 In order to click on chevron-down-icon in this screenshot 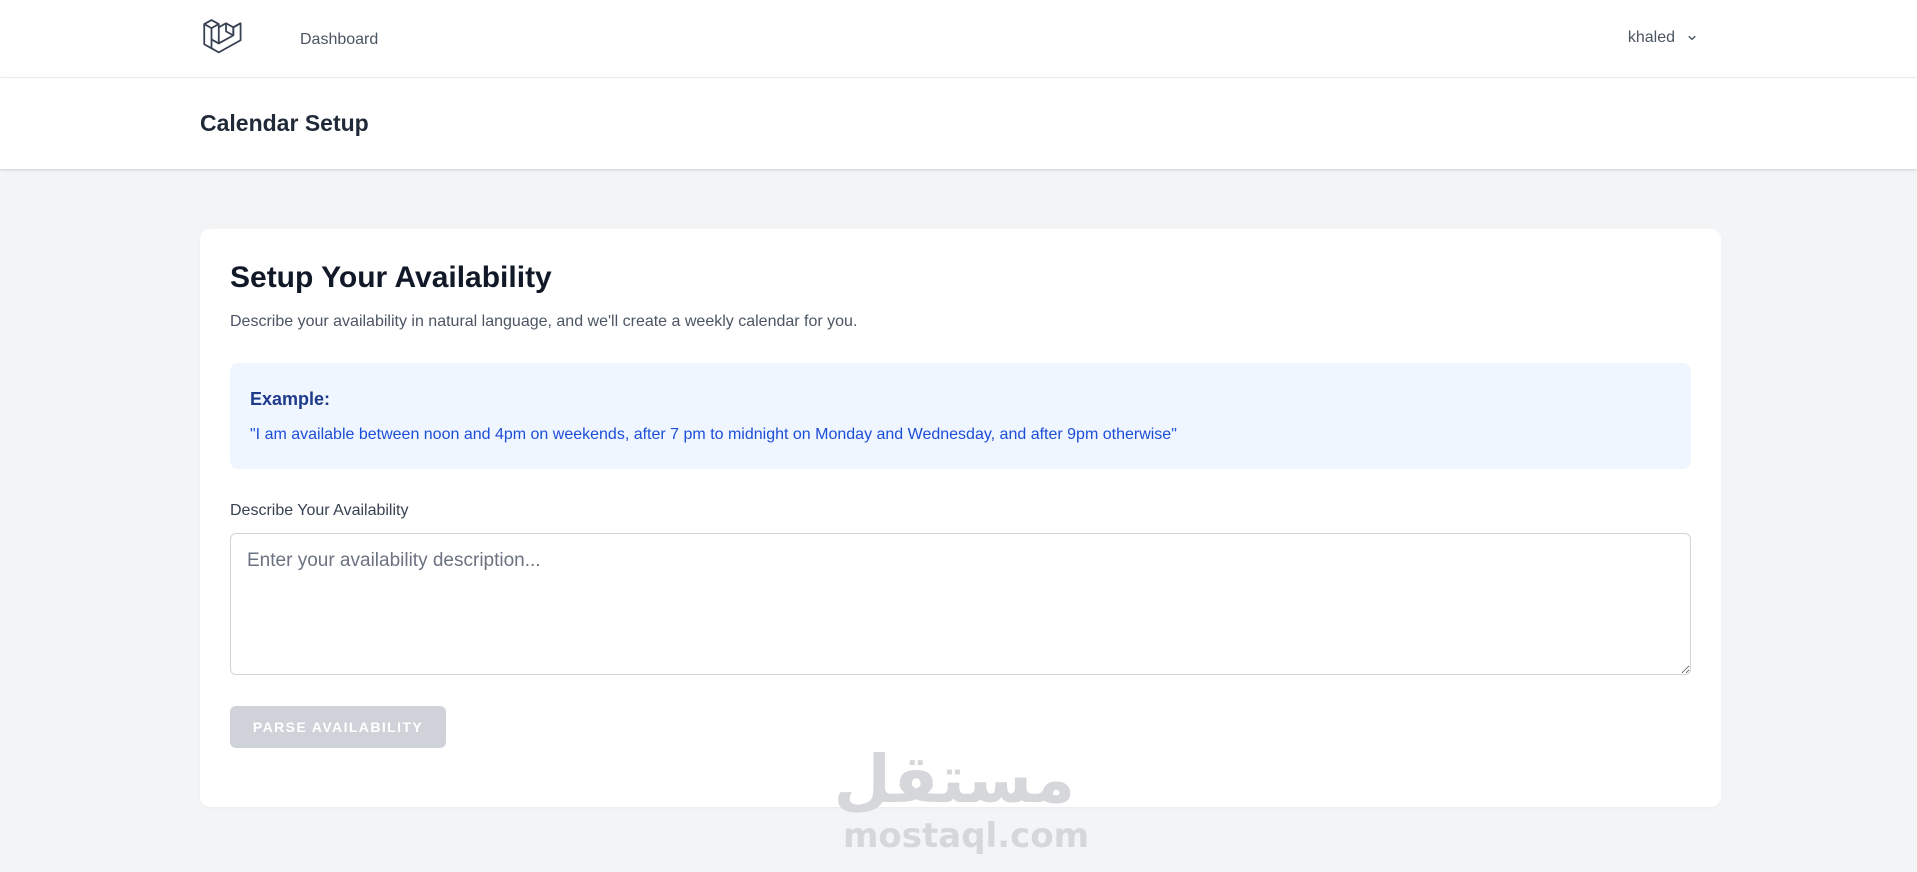, I will do `click(1692, 38)`.